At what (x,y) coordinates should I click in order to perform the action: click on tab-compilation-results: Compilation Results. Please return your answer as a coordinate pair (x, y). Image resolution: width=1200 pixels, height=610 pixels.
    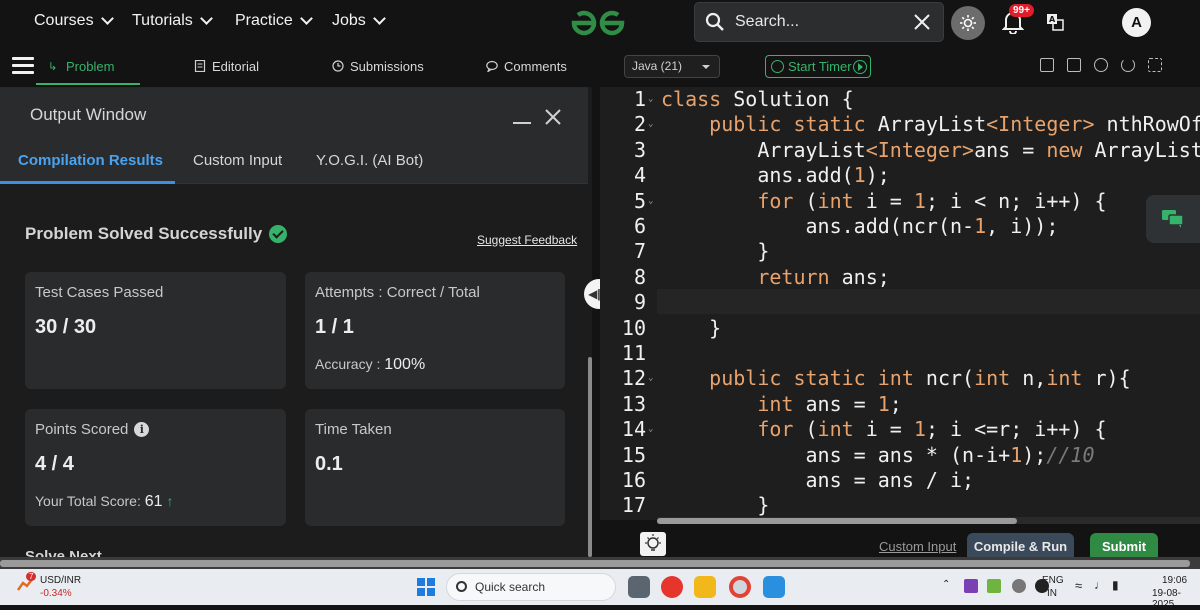
    Looking at the image, I should click on (90, 160).